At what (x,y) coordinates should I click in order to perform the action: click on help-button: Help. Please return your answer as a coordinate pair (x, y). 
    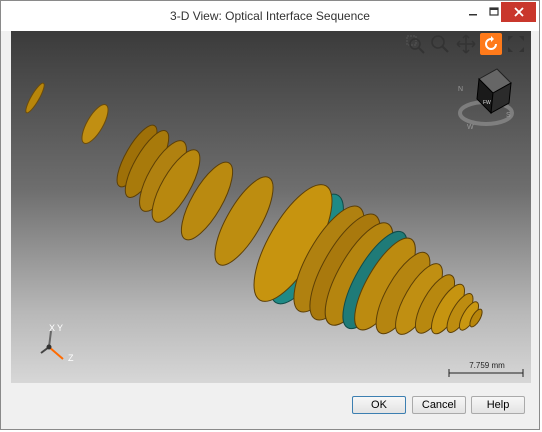
    Looking at the image, I should click on (498, 405).